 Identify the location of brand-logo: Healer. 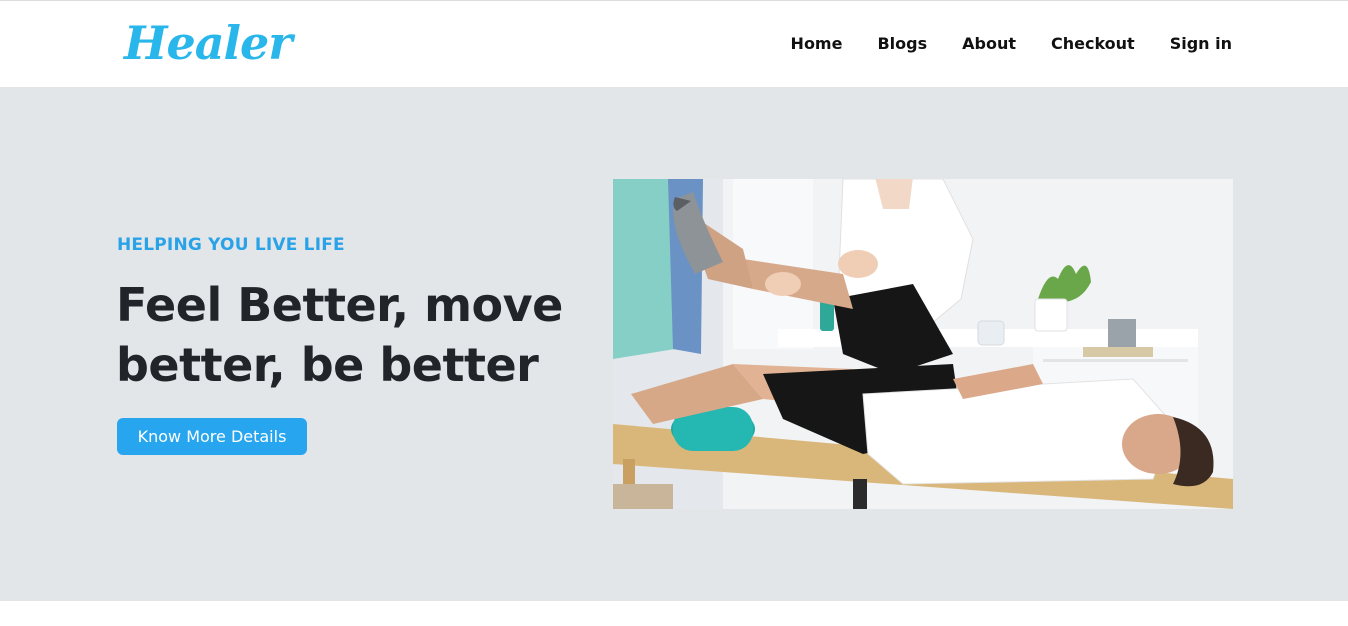
(208, 43).